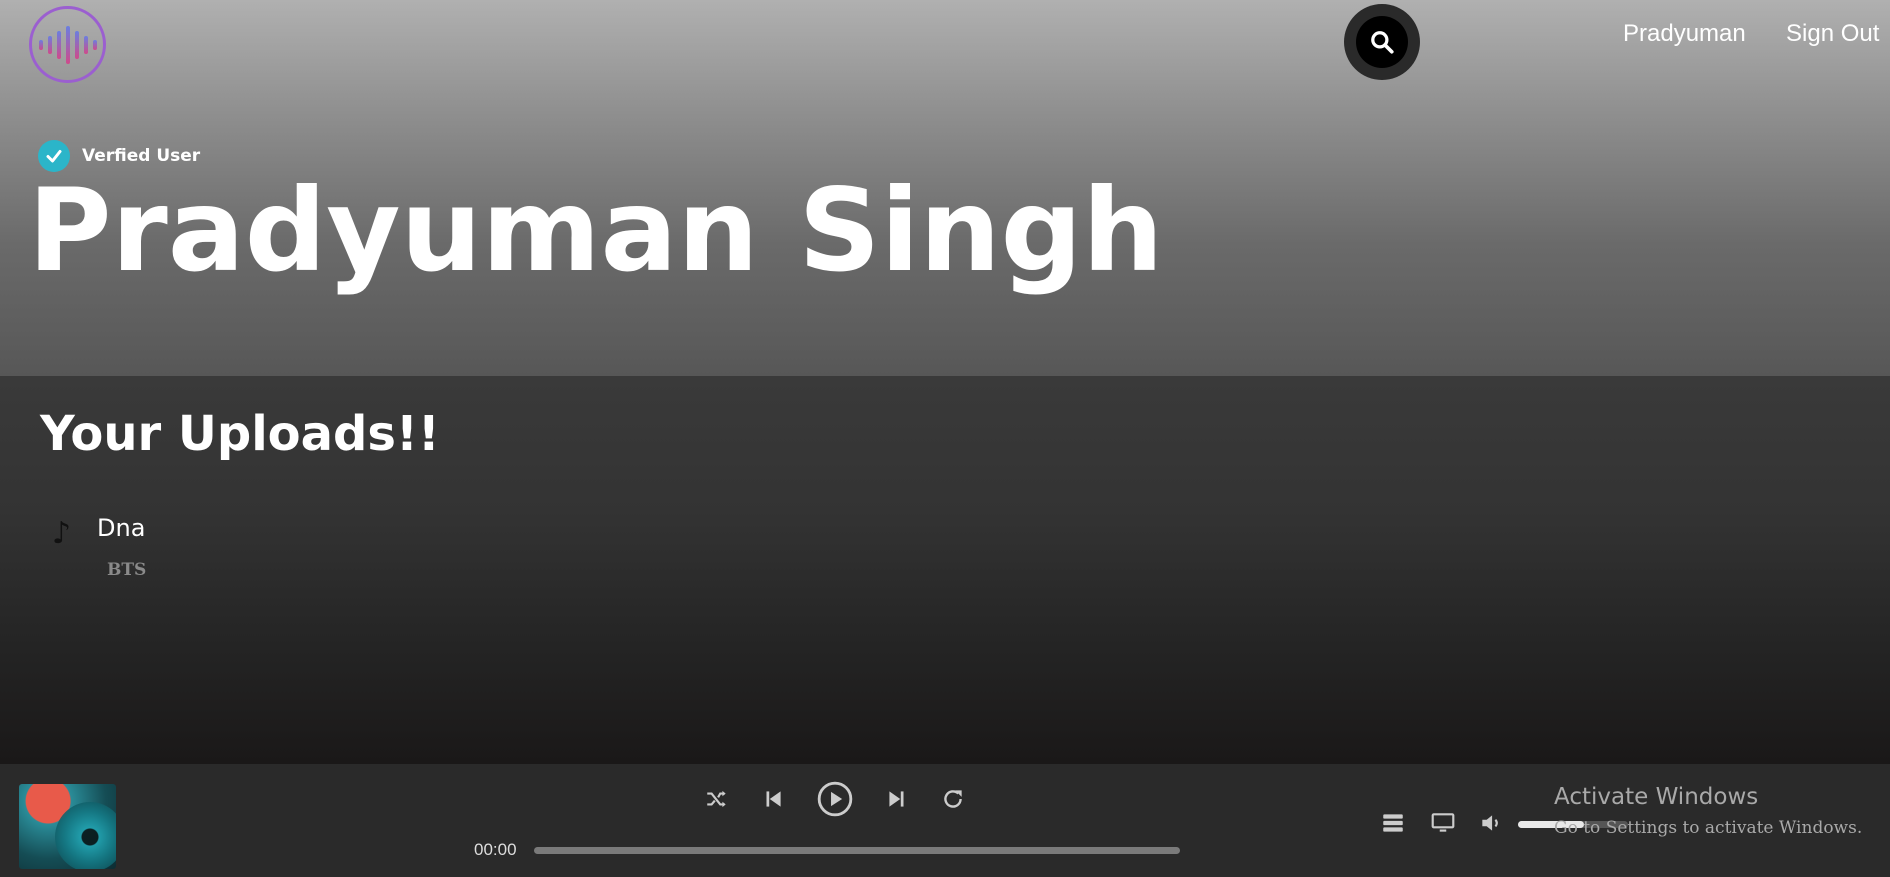 The width and height of the screenshot is (1890, 877). I want to click on shuffle-icon, so click(716, 799).